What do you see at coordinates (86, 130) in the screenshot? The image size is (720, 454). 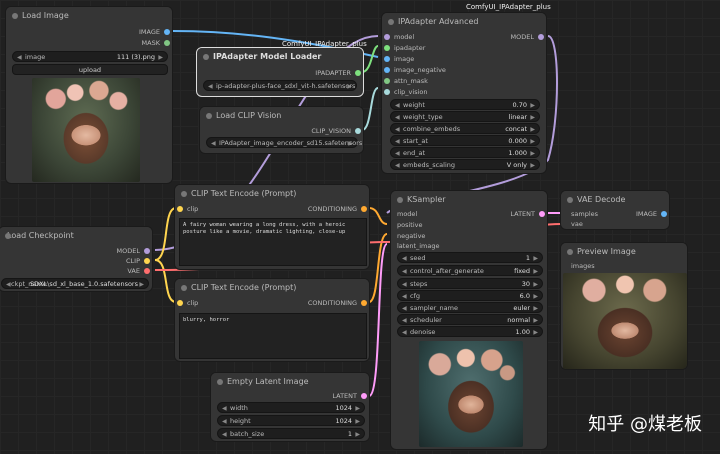 I see `input-portrait-image` at bounding box center [86, 130].